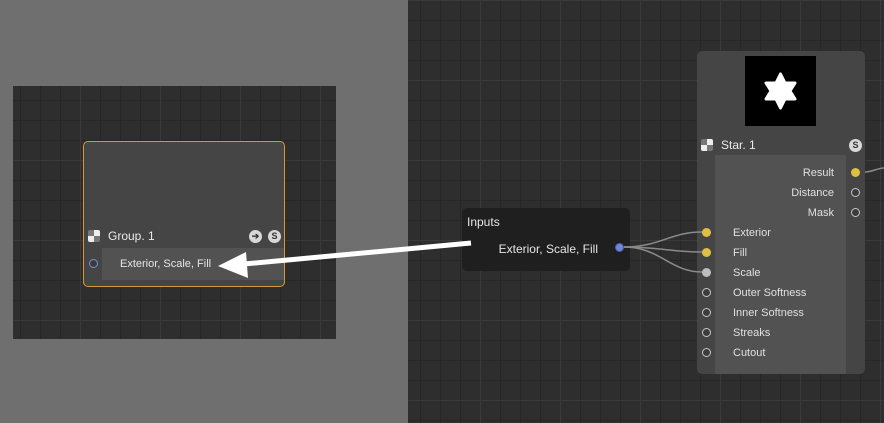  Describe the element at coordinates (818, 173) in the screenshot. I see `output-label-result: Result` at that location.